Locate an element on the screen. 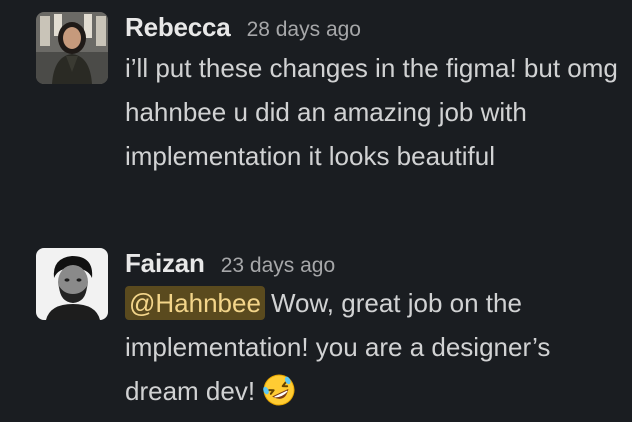  rolling-on-floor-laughing-emoji-icon is located at coordinates (279, 390).